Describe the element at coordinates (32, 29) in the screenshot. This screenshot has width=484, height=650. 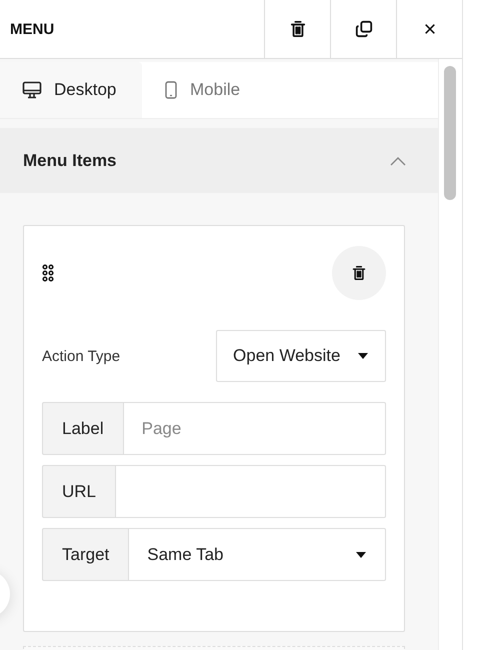
I see `panel-title: MENU` at that location.